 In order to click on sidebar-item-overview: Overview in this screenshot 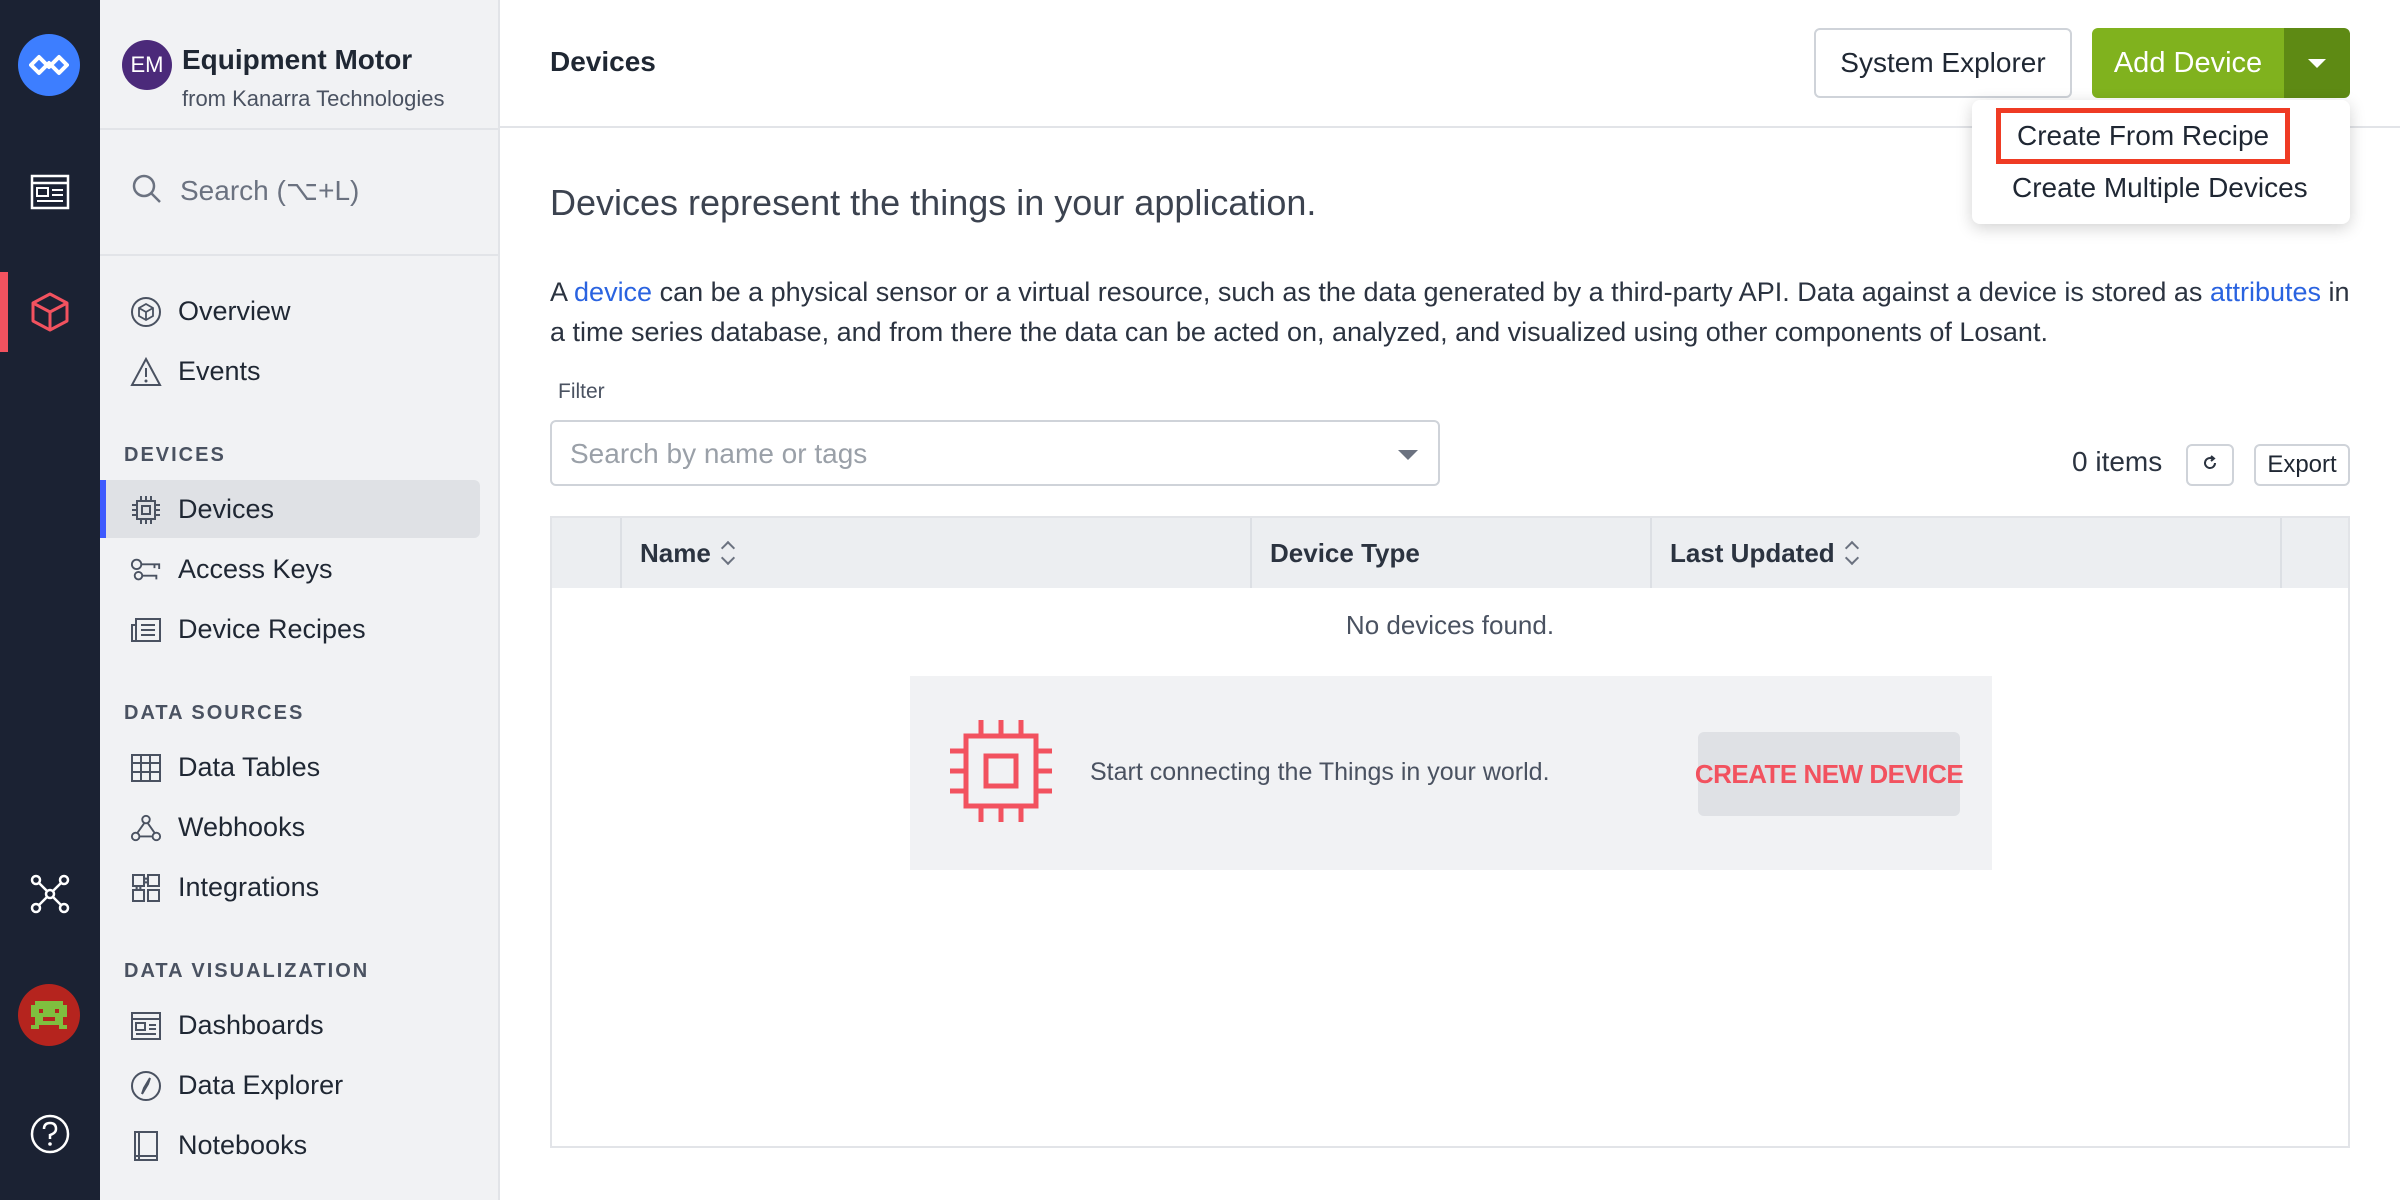, I will do `click(290, 311)`.